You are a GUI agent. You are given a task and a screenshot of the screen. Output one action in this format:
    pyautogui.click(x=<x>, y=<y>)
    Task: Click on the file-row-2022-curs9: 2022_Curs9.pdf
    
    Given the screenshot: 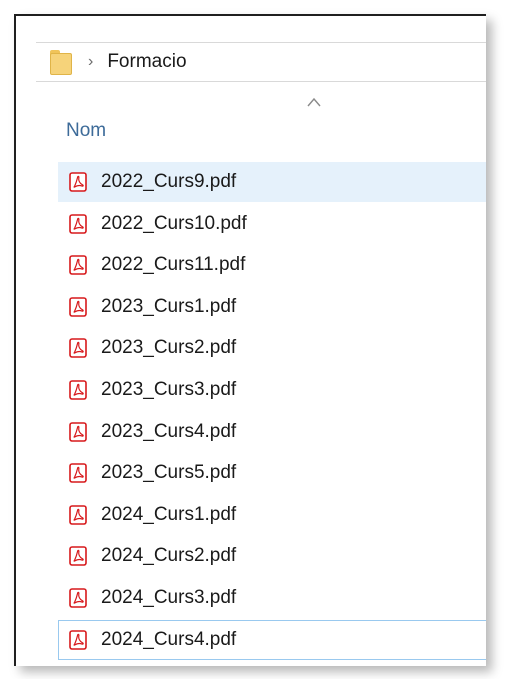 What is the action you would take?
    pyautogui.click(x=272, y=182)
    